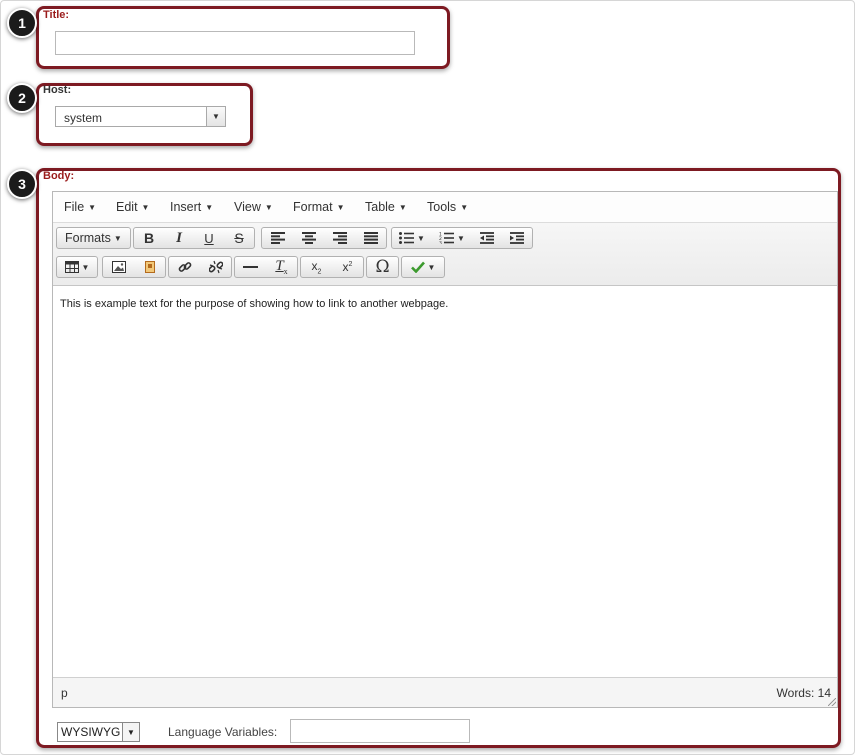 The width and height of the screenshot is (855, 755). Describe the element at coordinates (127, 207) in the screenshot. I see `menu-edit-label: Edit` at that location.